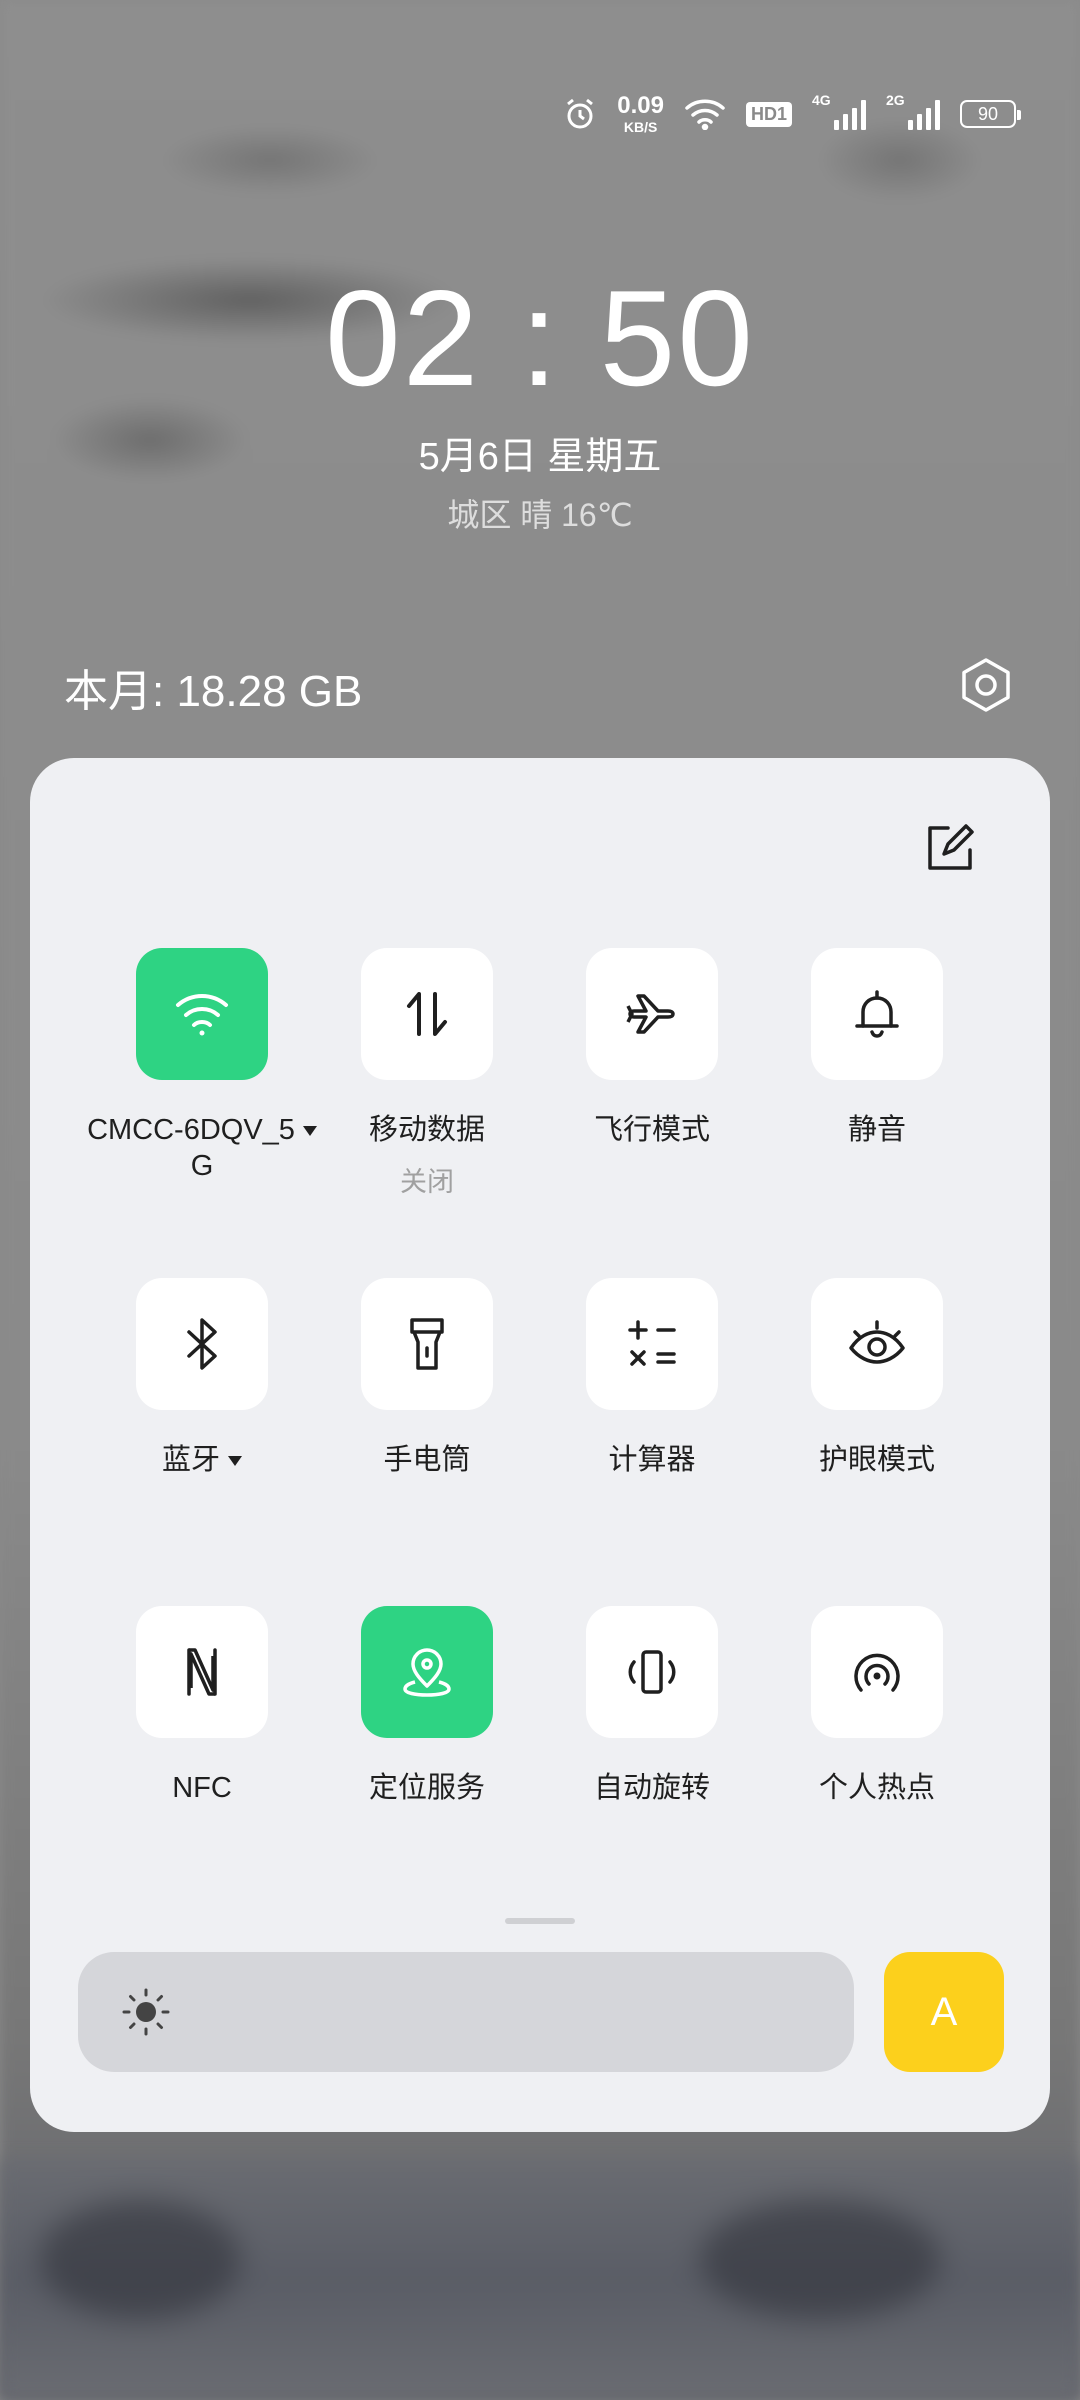 The width and height of the screenshot is (1080, 2400). What do you see at coordinates (640, 127) in the screenshot?
I see `network-speed-unit: KB/S` at bounding box center [640, 127].